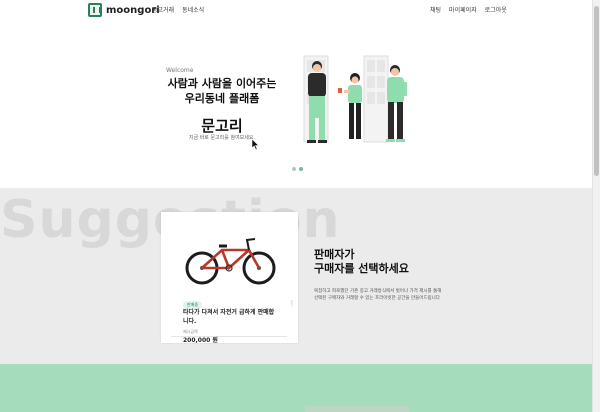 This screenshot has height=412, width=600. What do you see at coordinates (124, 10) in the screenshot?
I see `brand: moongori` at bounding box center [124, 10].